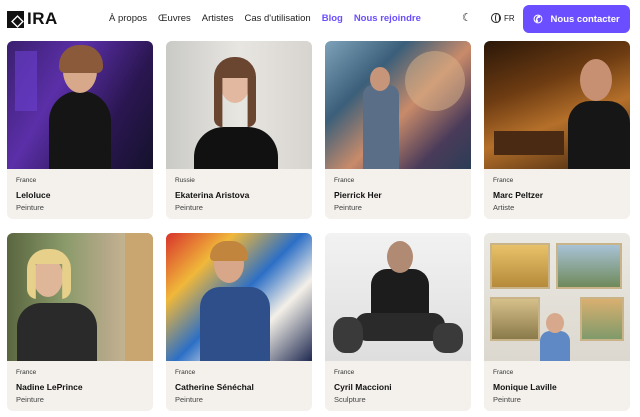 This screenshot has height=417, width=640. I want to click on artist-card: France Monique Laville Peinture, so click(557, 322).